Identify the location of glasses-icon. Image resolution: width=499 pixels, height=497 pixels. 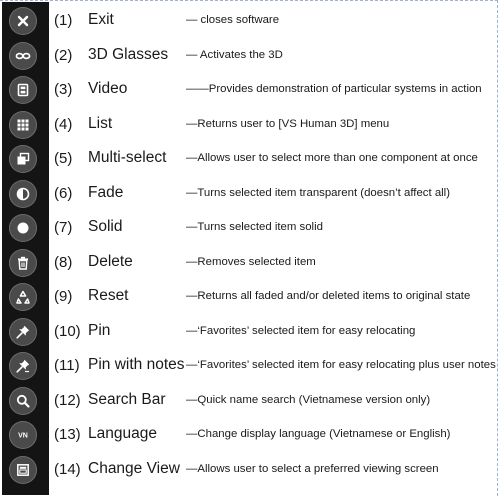
(23, 55).